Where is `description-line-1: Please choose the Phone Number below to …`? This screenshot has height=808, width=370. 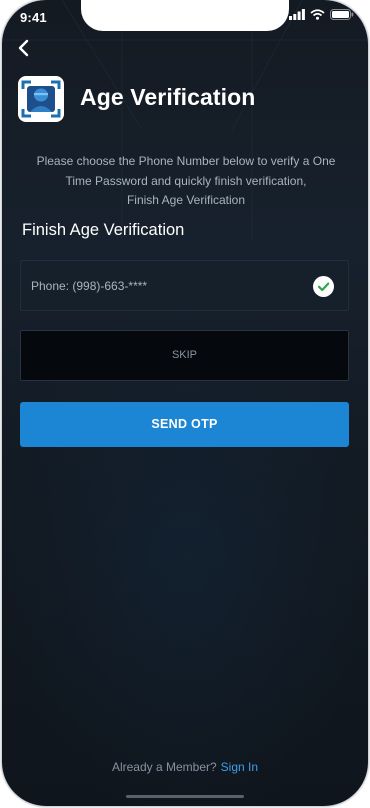
description-line-1: Please choose the Phone Number below to … is located at coordinates (186, 161).